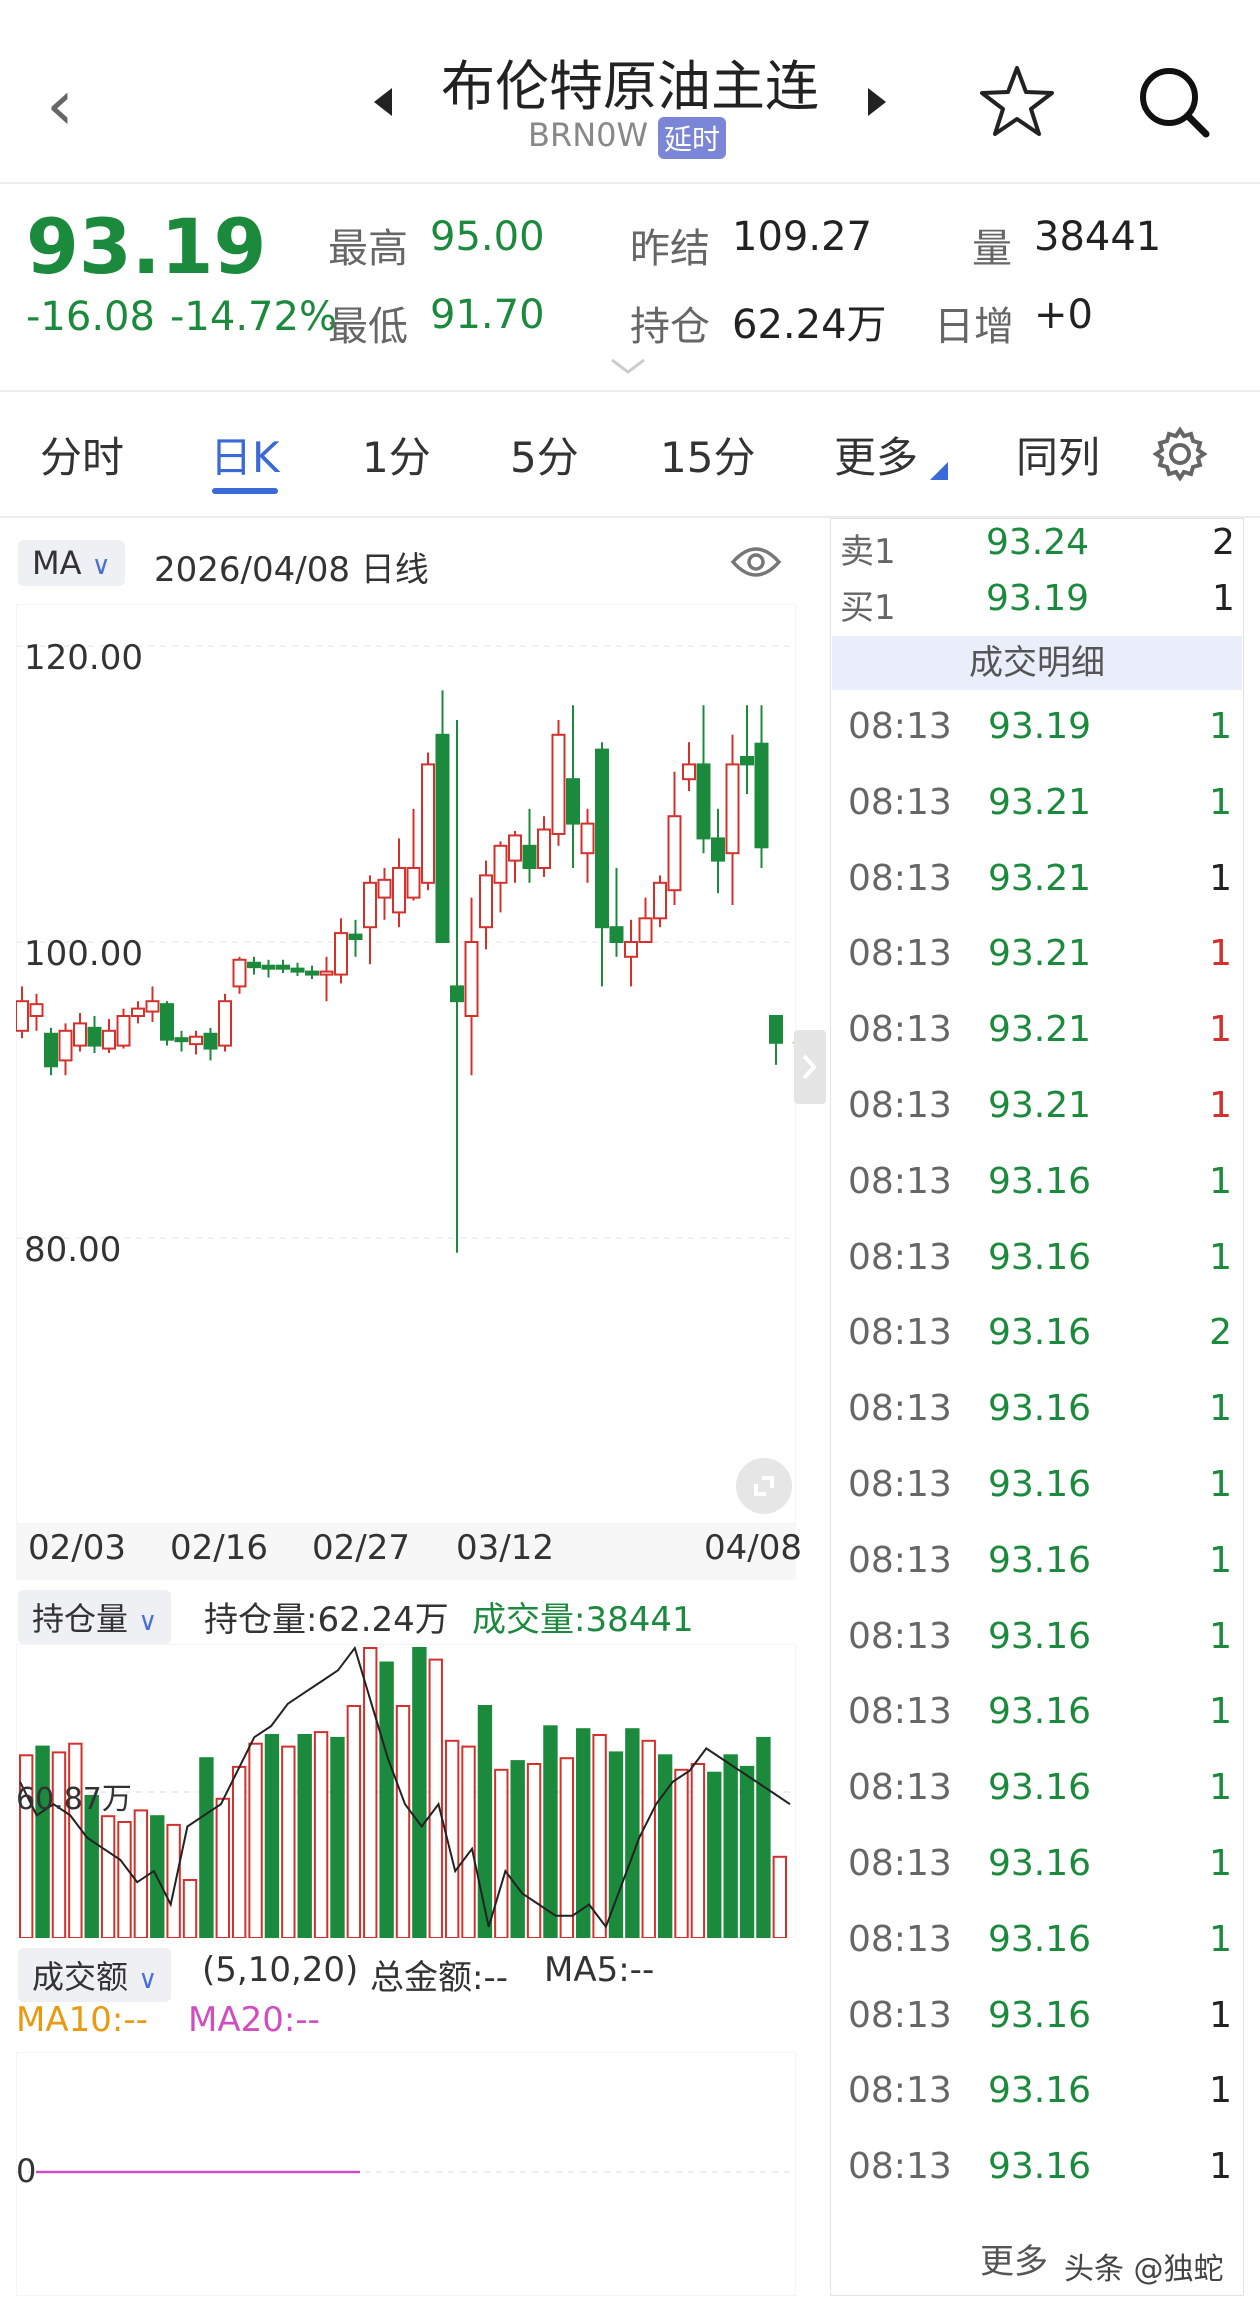  I want to click on prev-contract-icon, so click(383, 102).